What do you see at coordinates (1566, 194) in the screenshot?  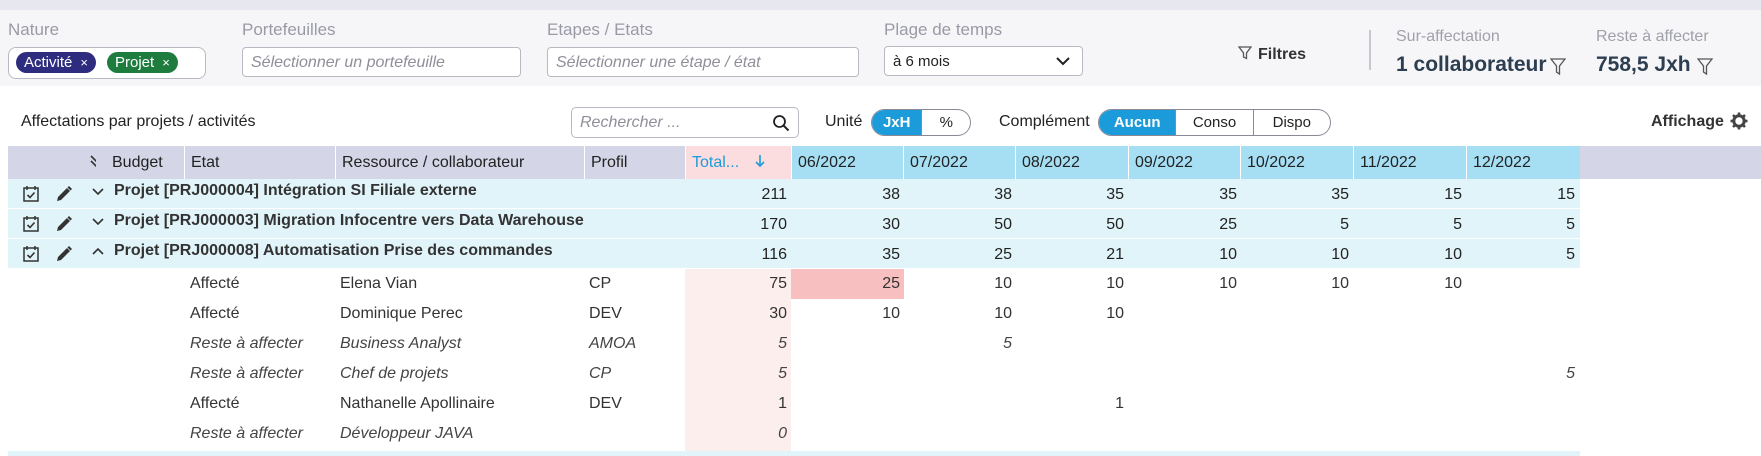 I see `project-month-value: 15` at bounding box center [1566, 194].